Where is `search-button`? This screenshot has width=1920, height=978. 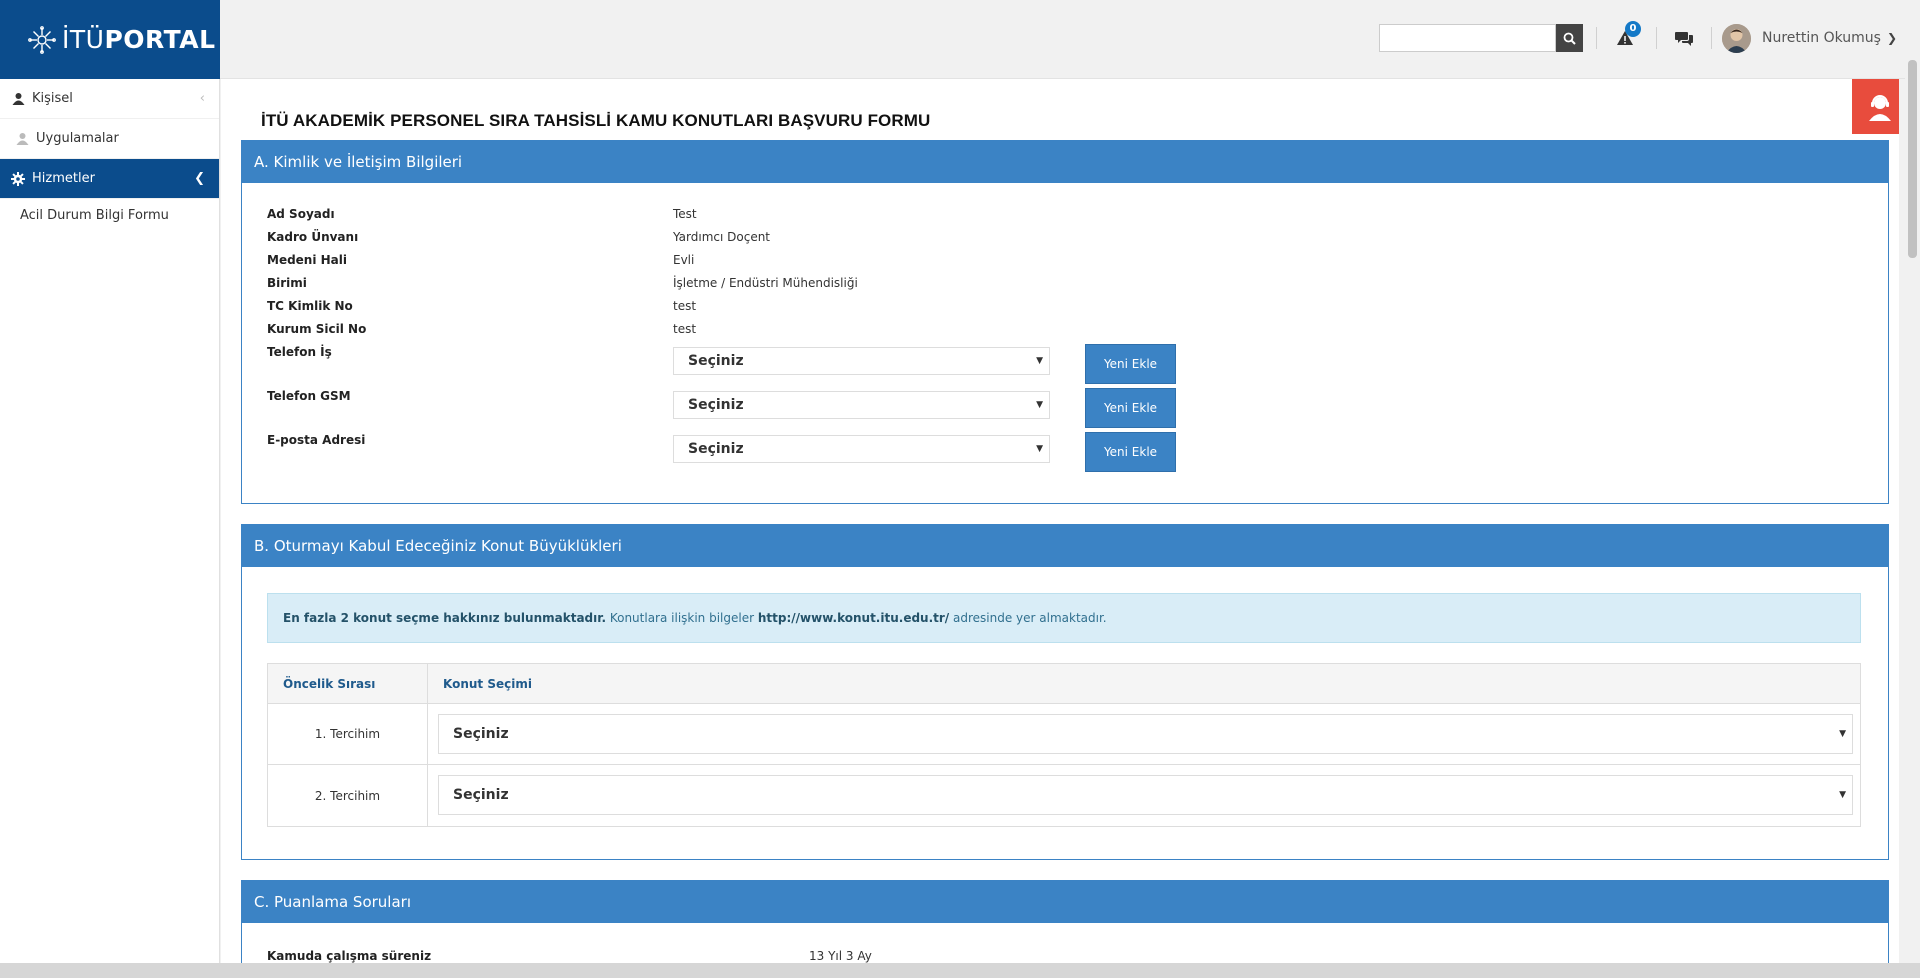 search-button is located at coordinates (1569, 38).